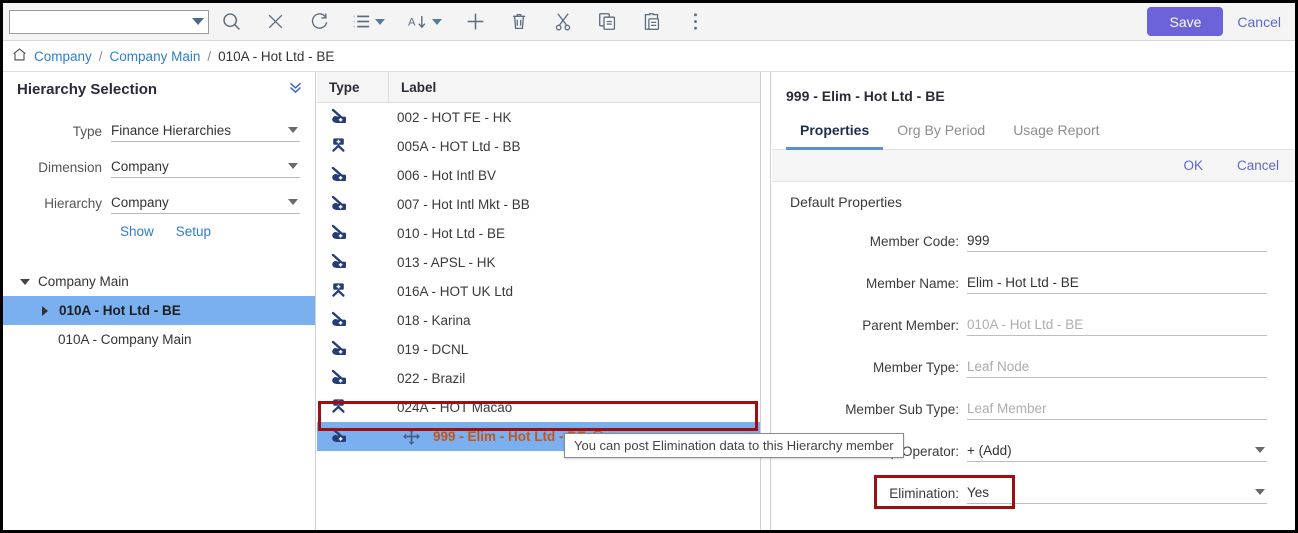  What do you see at coordinates (538, 349) in the screenshot?
I see `grid-row: 019 - DCNL` at bounding box center [538, 349].